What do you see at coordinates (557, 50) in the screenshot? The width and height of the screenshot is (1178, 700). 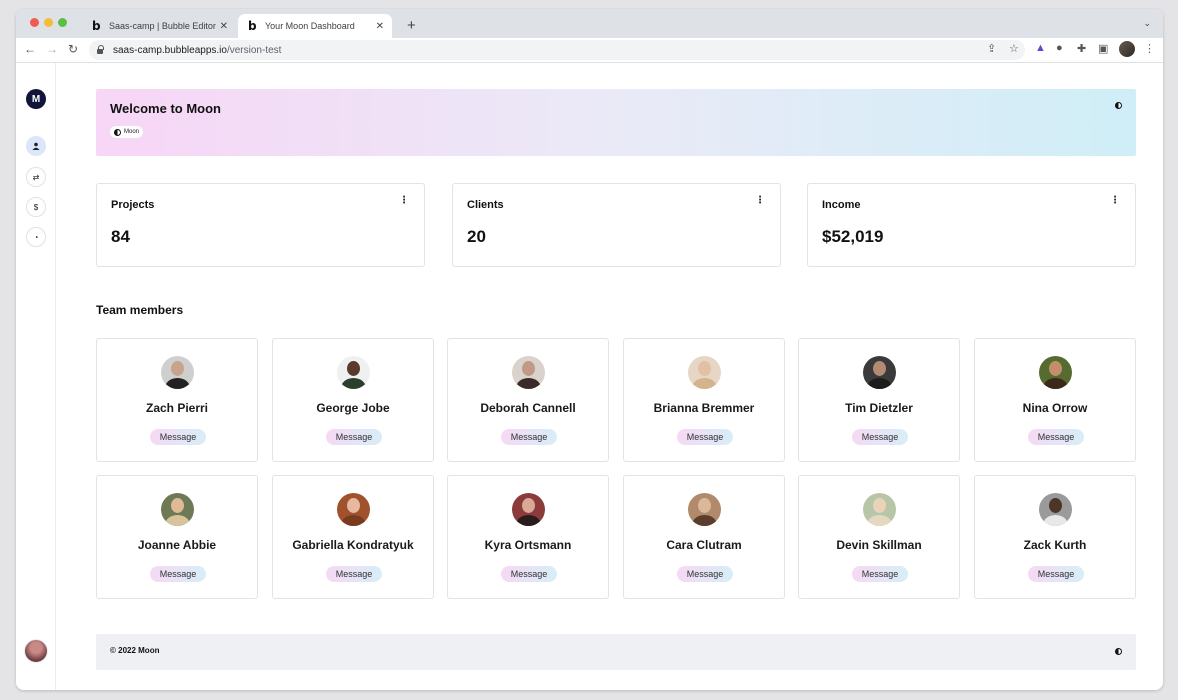 I see `address-bar: saas-camp.bubbleapps.io/version-test` at bounding box center [557, 50].